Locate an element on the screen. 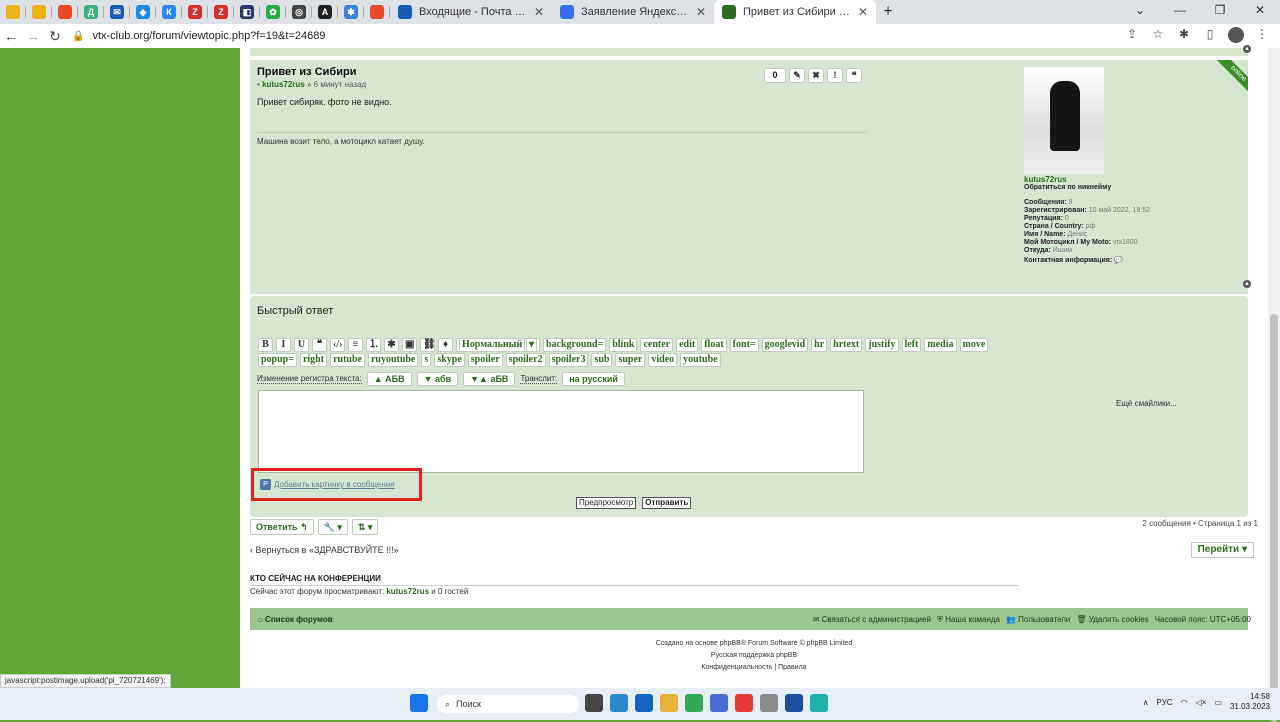 The image size is (1280, 722). footer-support: Русская поддержка phpBB is located at coordinates (754, 656).